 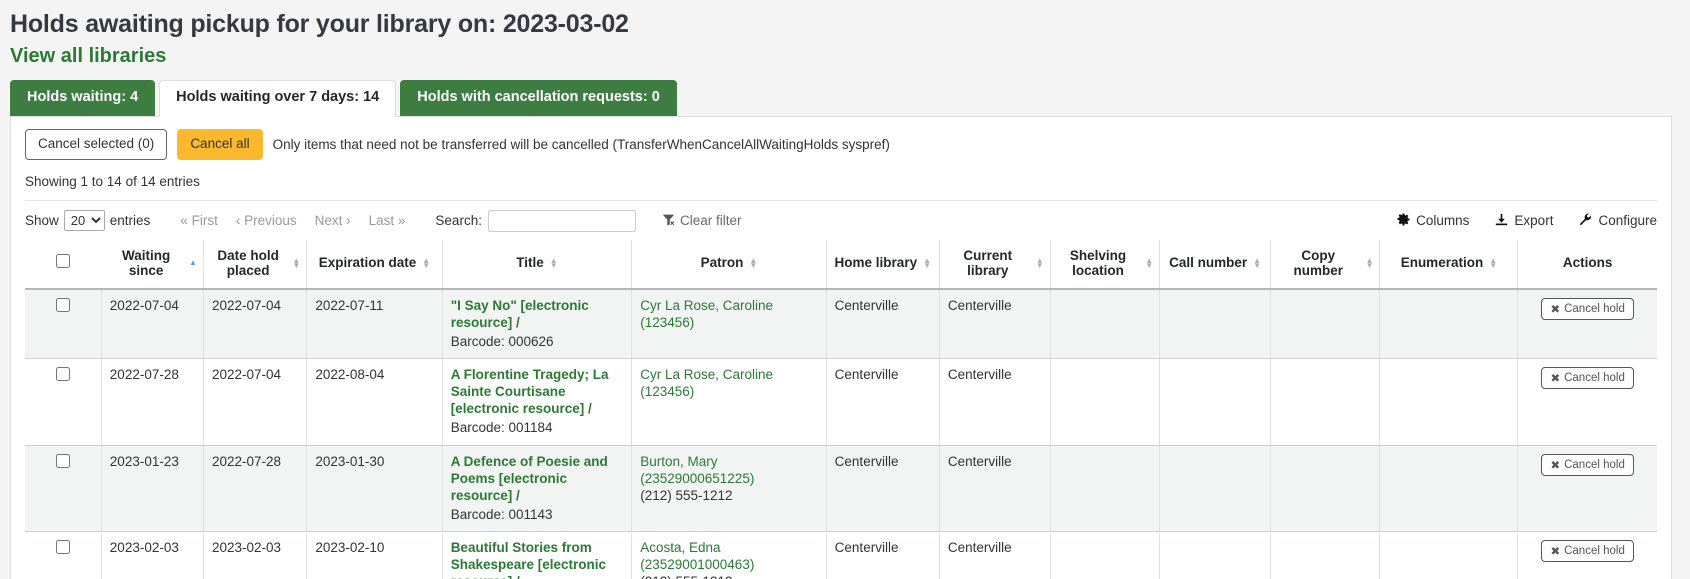 What do you see at coordinates (1627, 221) in the screenshot?
I see `configure-label: Configure` at bounding box center [1627, 221].